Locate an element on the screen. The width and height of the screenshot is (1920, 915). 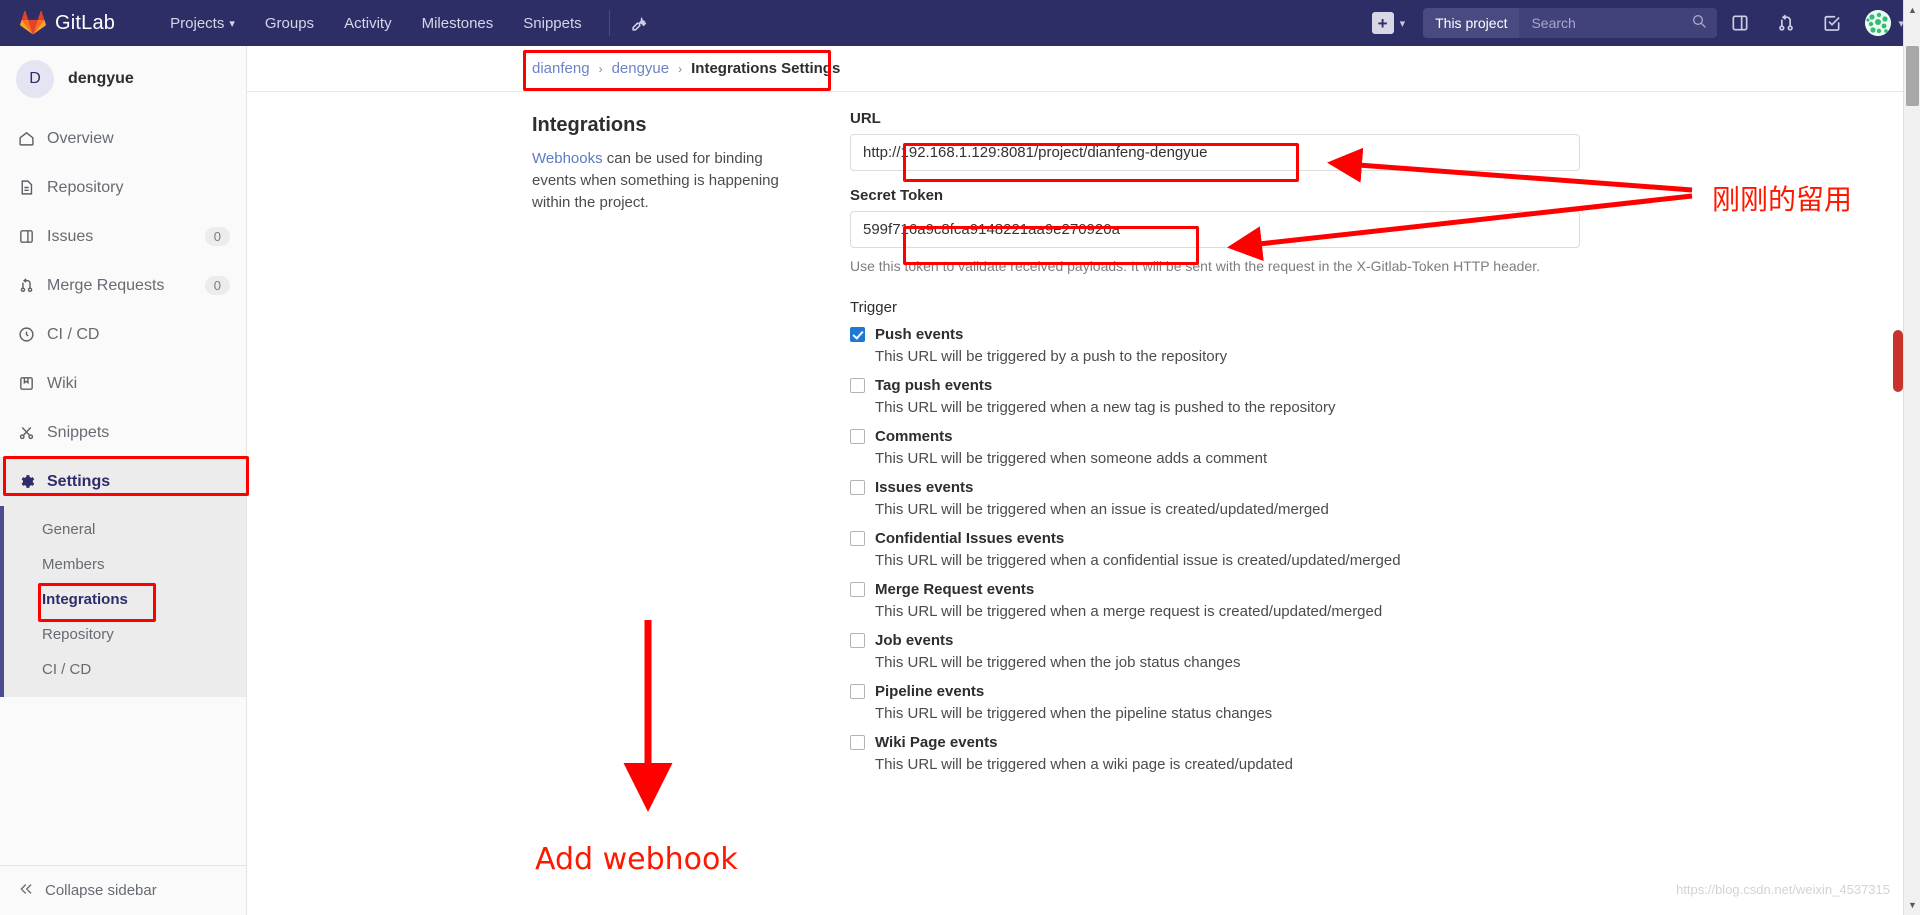
brand-name: GitLab is located at coordinates (85, 22).